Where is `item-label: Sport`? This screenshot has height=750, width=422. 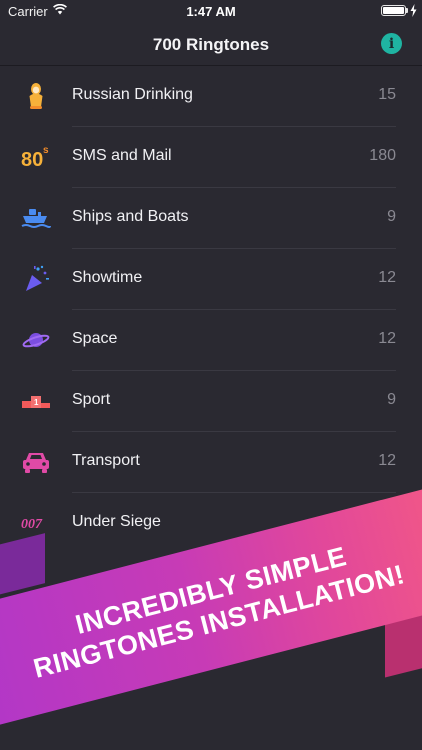
item-label: Sport is located at coordinates (91, 399).